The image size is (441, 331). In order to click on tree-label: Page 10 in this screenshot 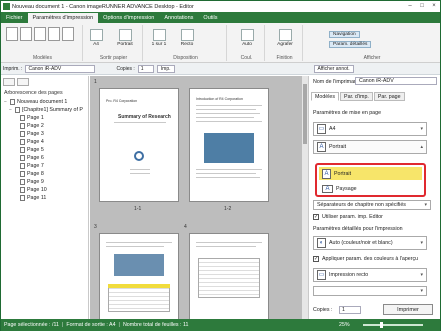, I will do `click(37, 190)`.